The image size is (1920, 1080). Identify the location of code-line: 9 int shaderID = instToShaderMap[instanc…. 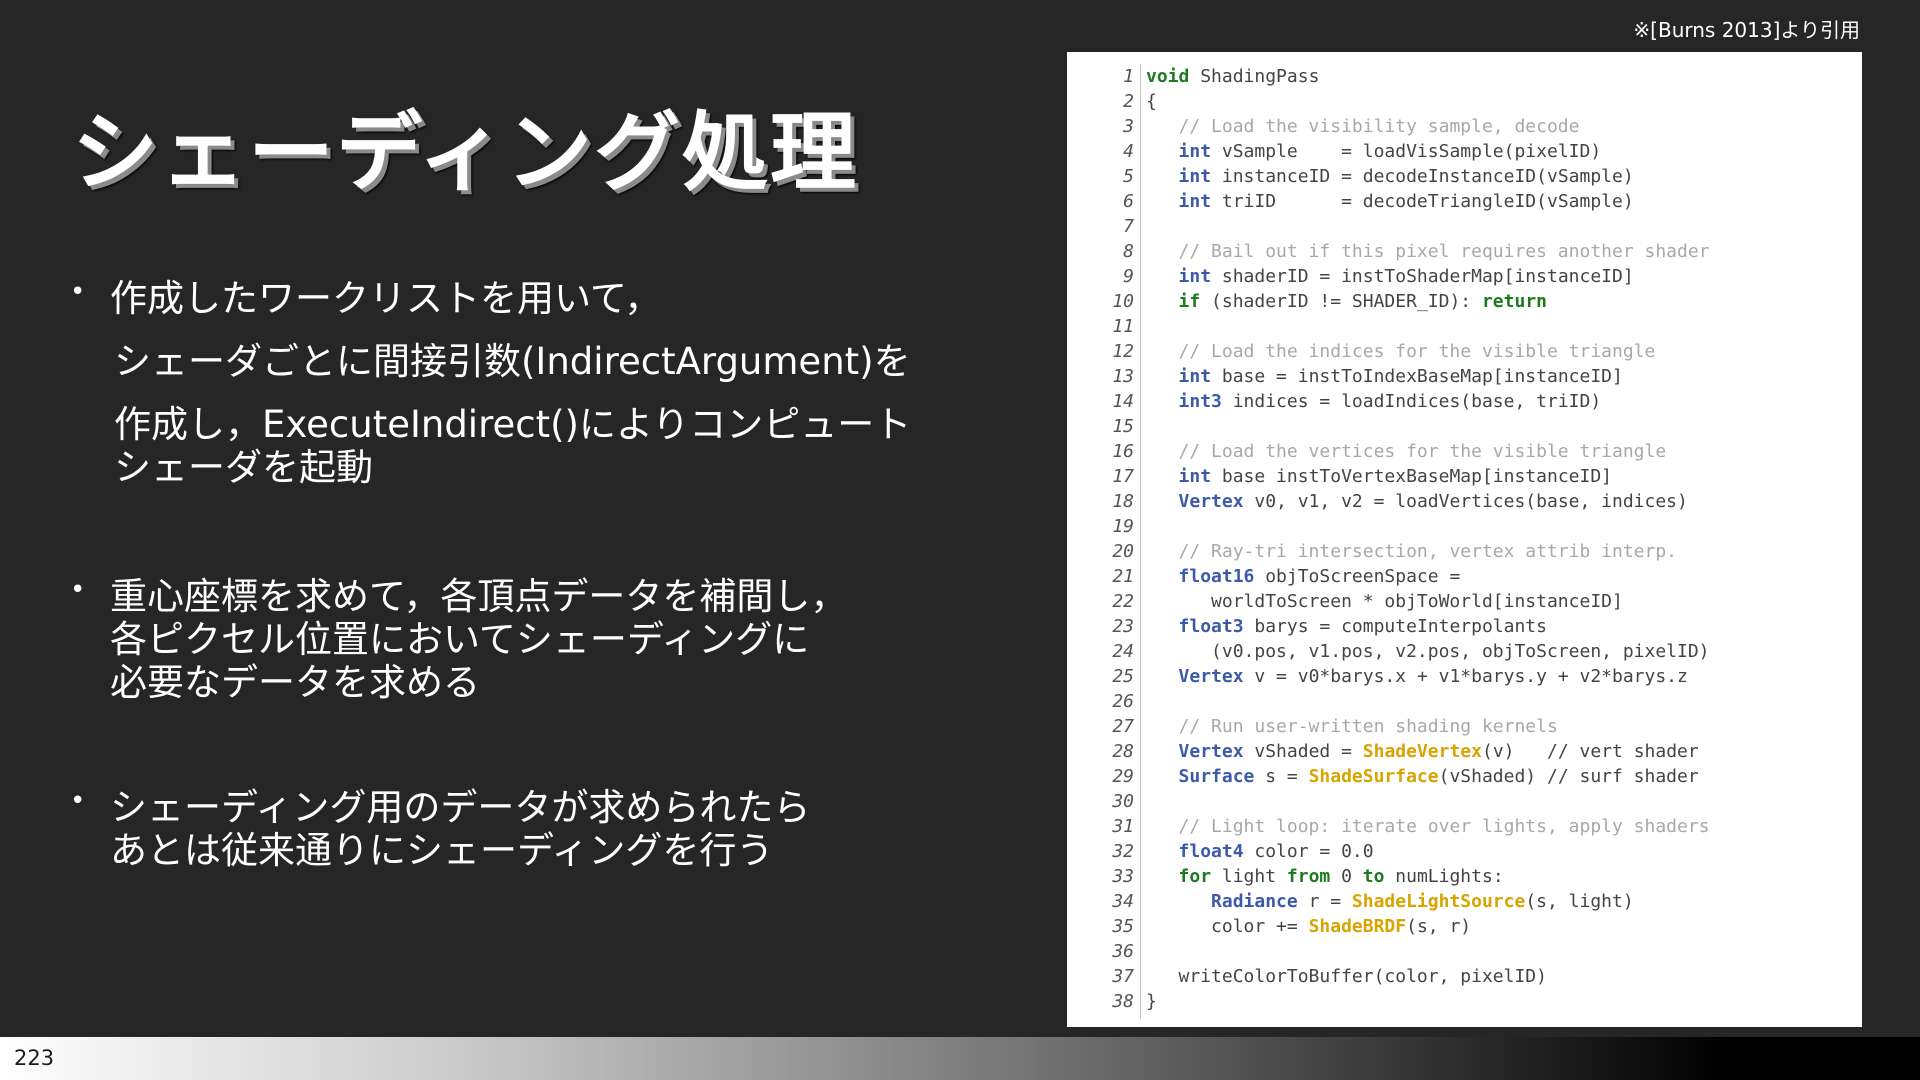
(1464, 276).